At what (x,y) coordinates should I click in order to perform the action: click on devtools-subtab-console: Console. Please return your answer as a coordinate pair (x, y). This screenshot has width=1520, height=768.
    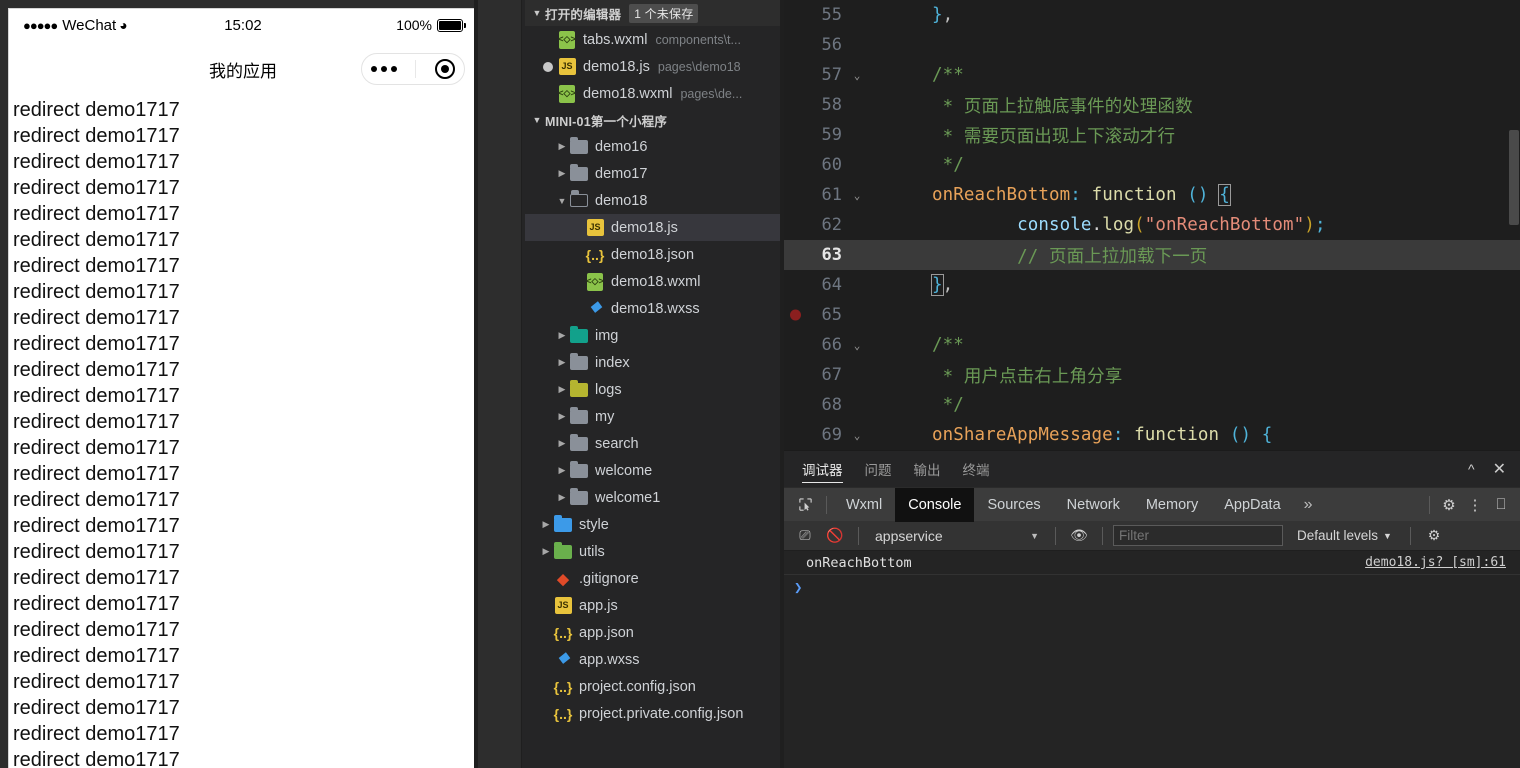
    Looking at the image, I should click on (935, 504).